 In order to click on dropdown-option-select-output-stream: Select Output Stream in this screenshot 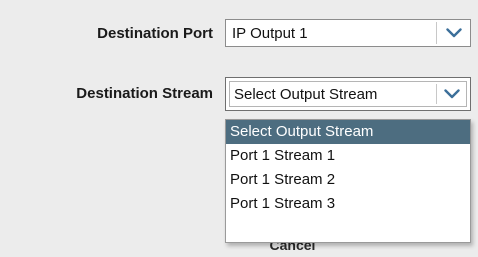, I will do `click(348, 132)`.